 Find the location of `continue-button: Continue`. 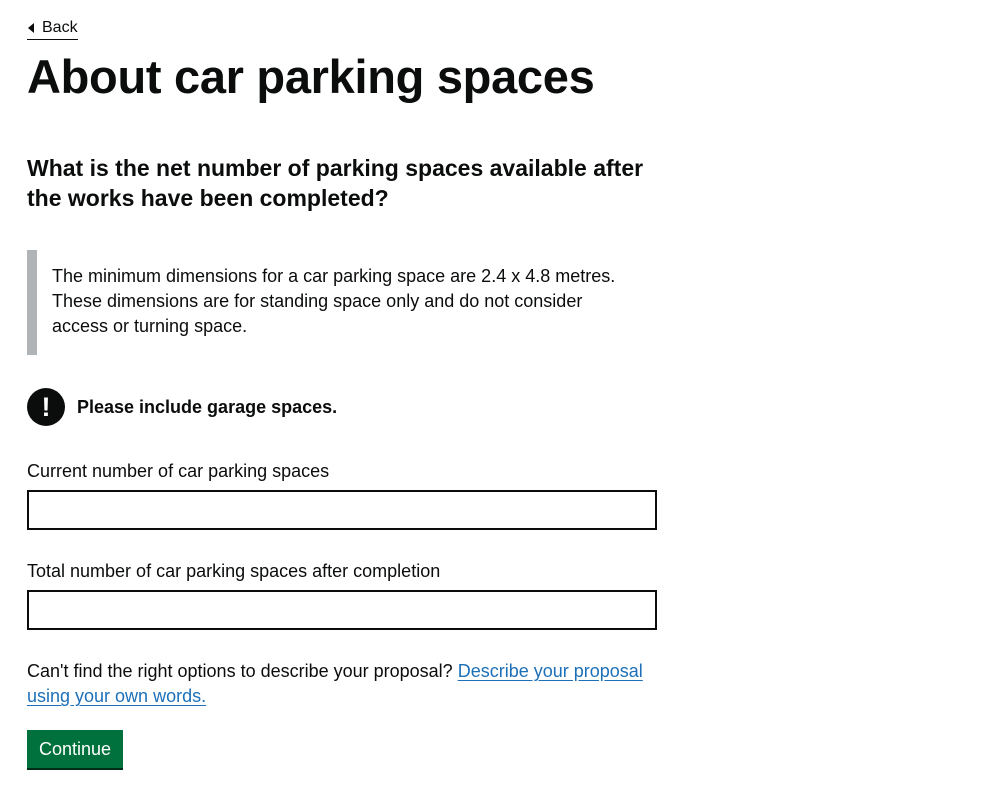

continue-button: Continue is located at coordinates (75, 749).